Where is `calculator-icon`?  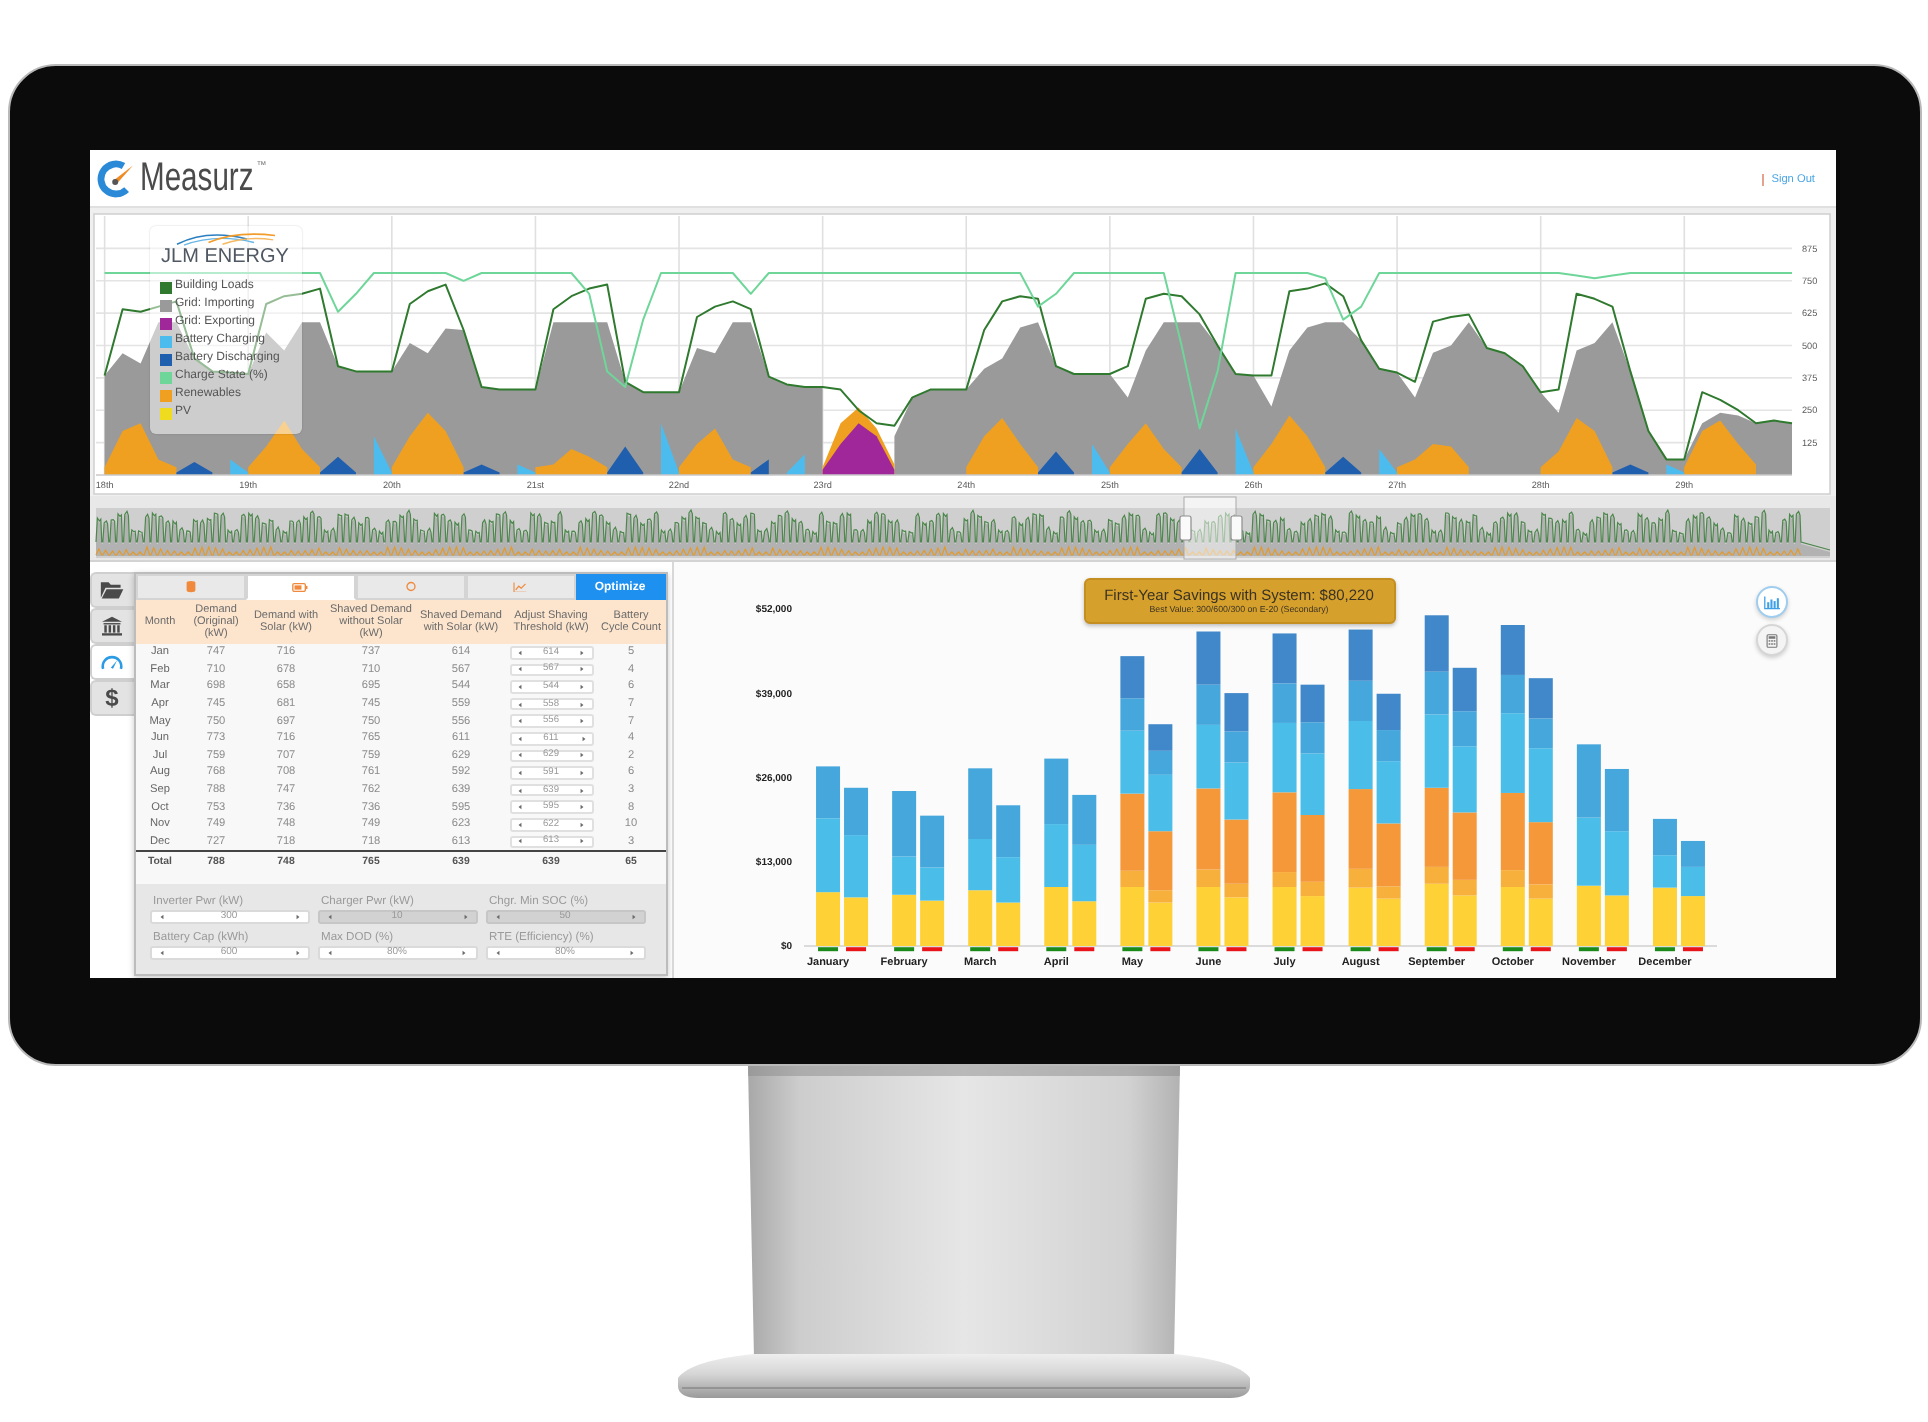
calculator-icon is located at coordinates (1771, 640).